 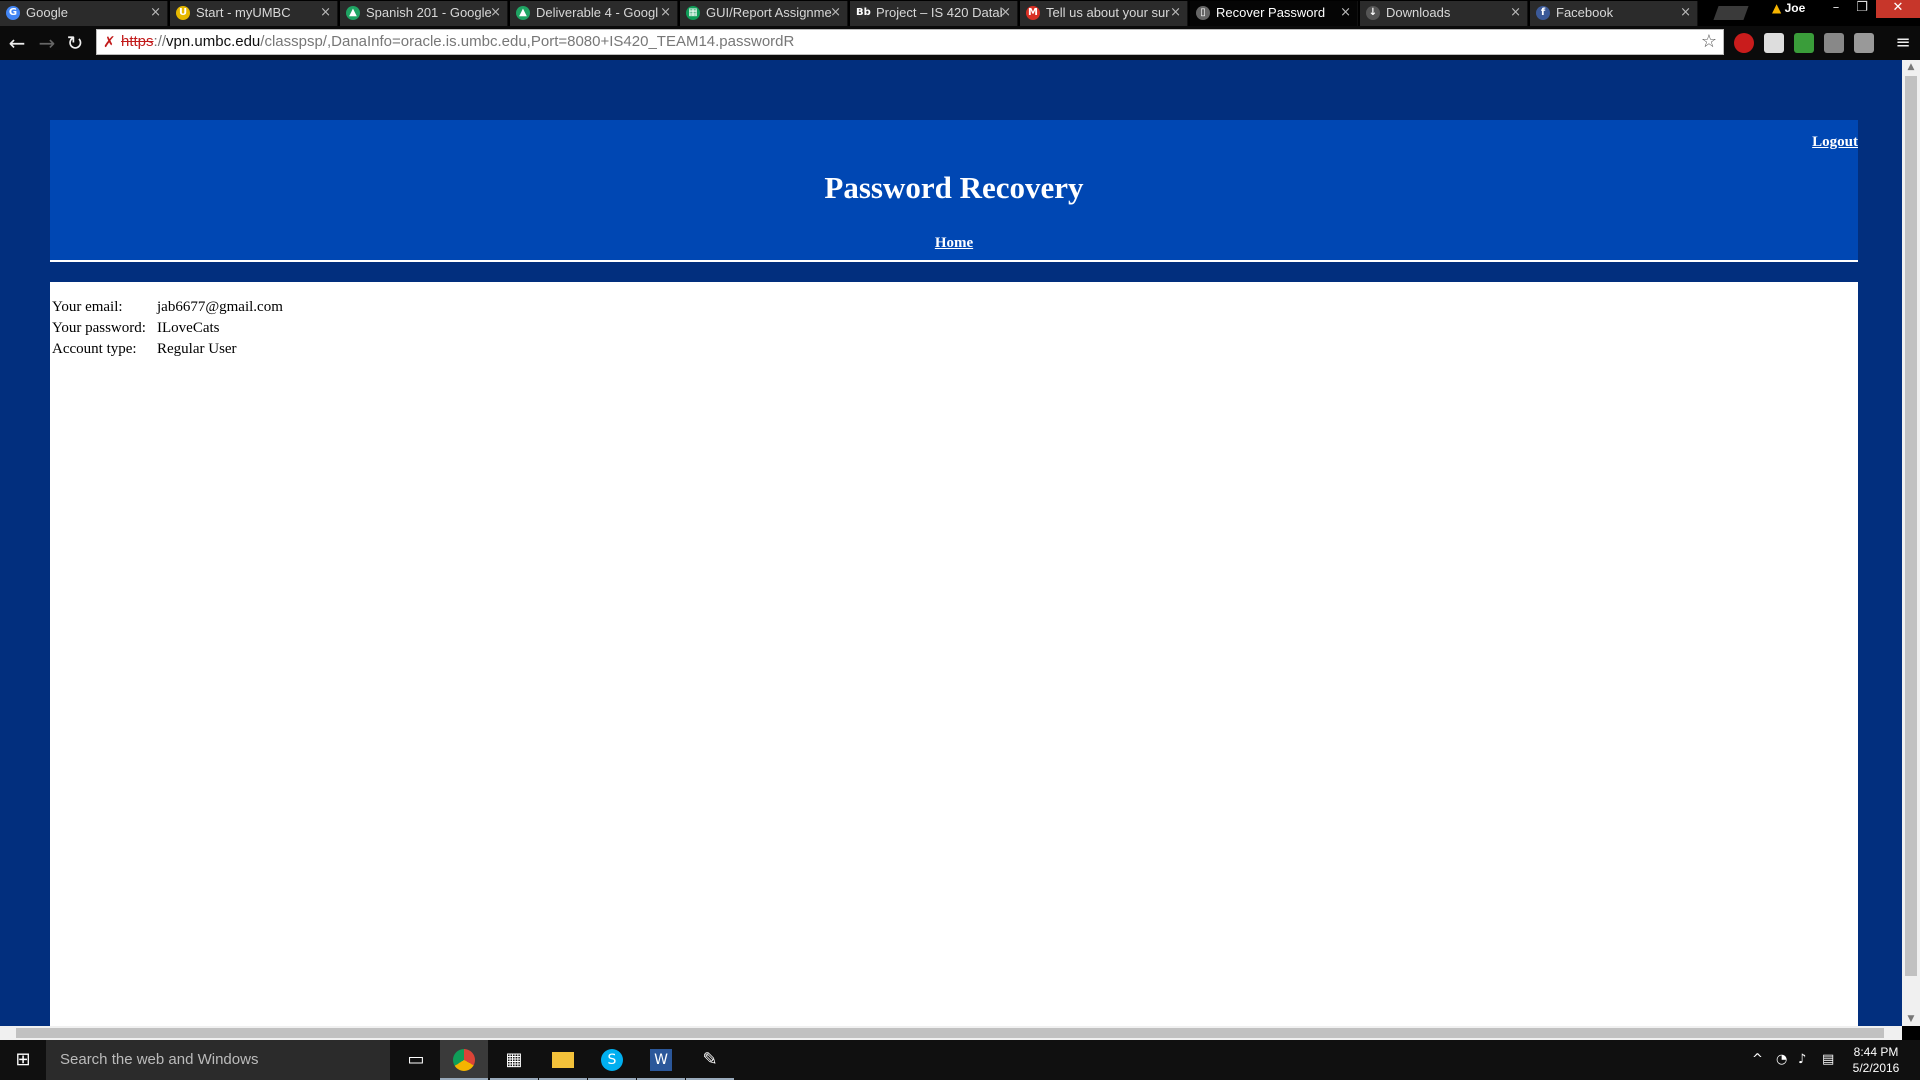 What do you see at coordinates (563, 1060) in the screenshot?
I see `file-explorer-icon` at bounding box center [563, 1060].